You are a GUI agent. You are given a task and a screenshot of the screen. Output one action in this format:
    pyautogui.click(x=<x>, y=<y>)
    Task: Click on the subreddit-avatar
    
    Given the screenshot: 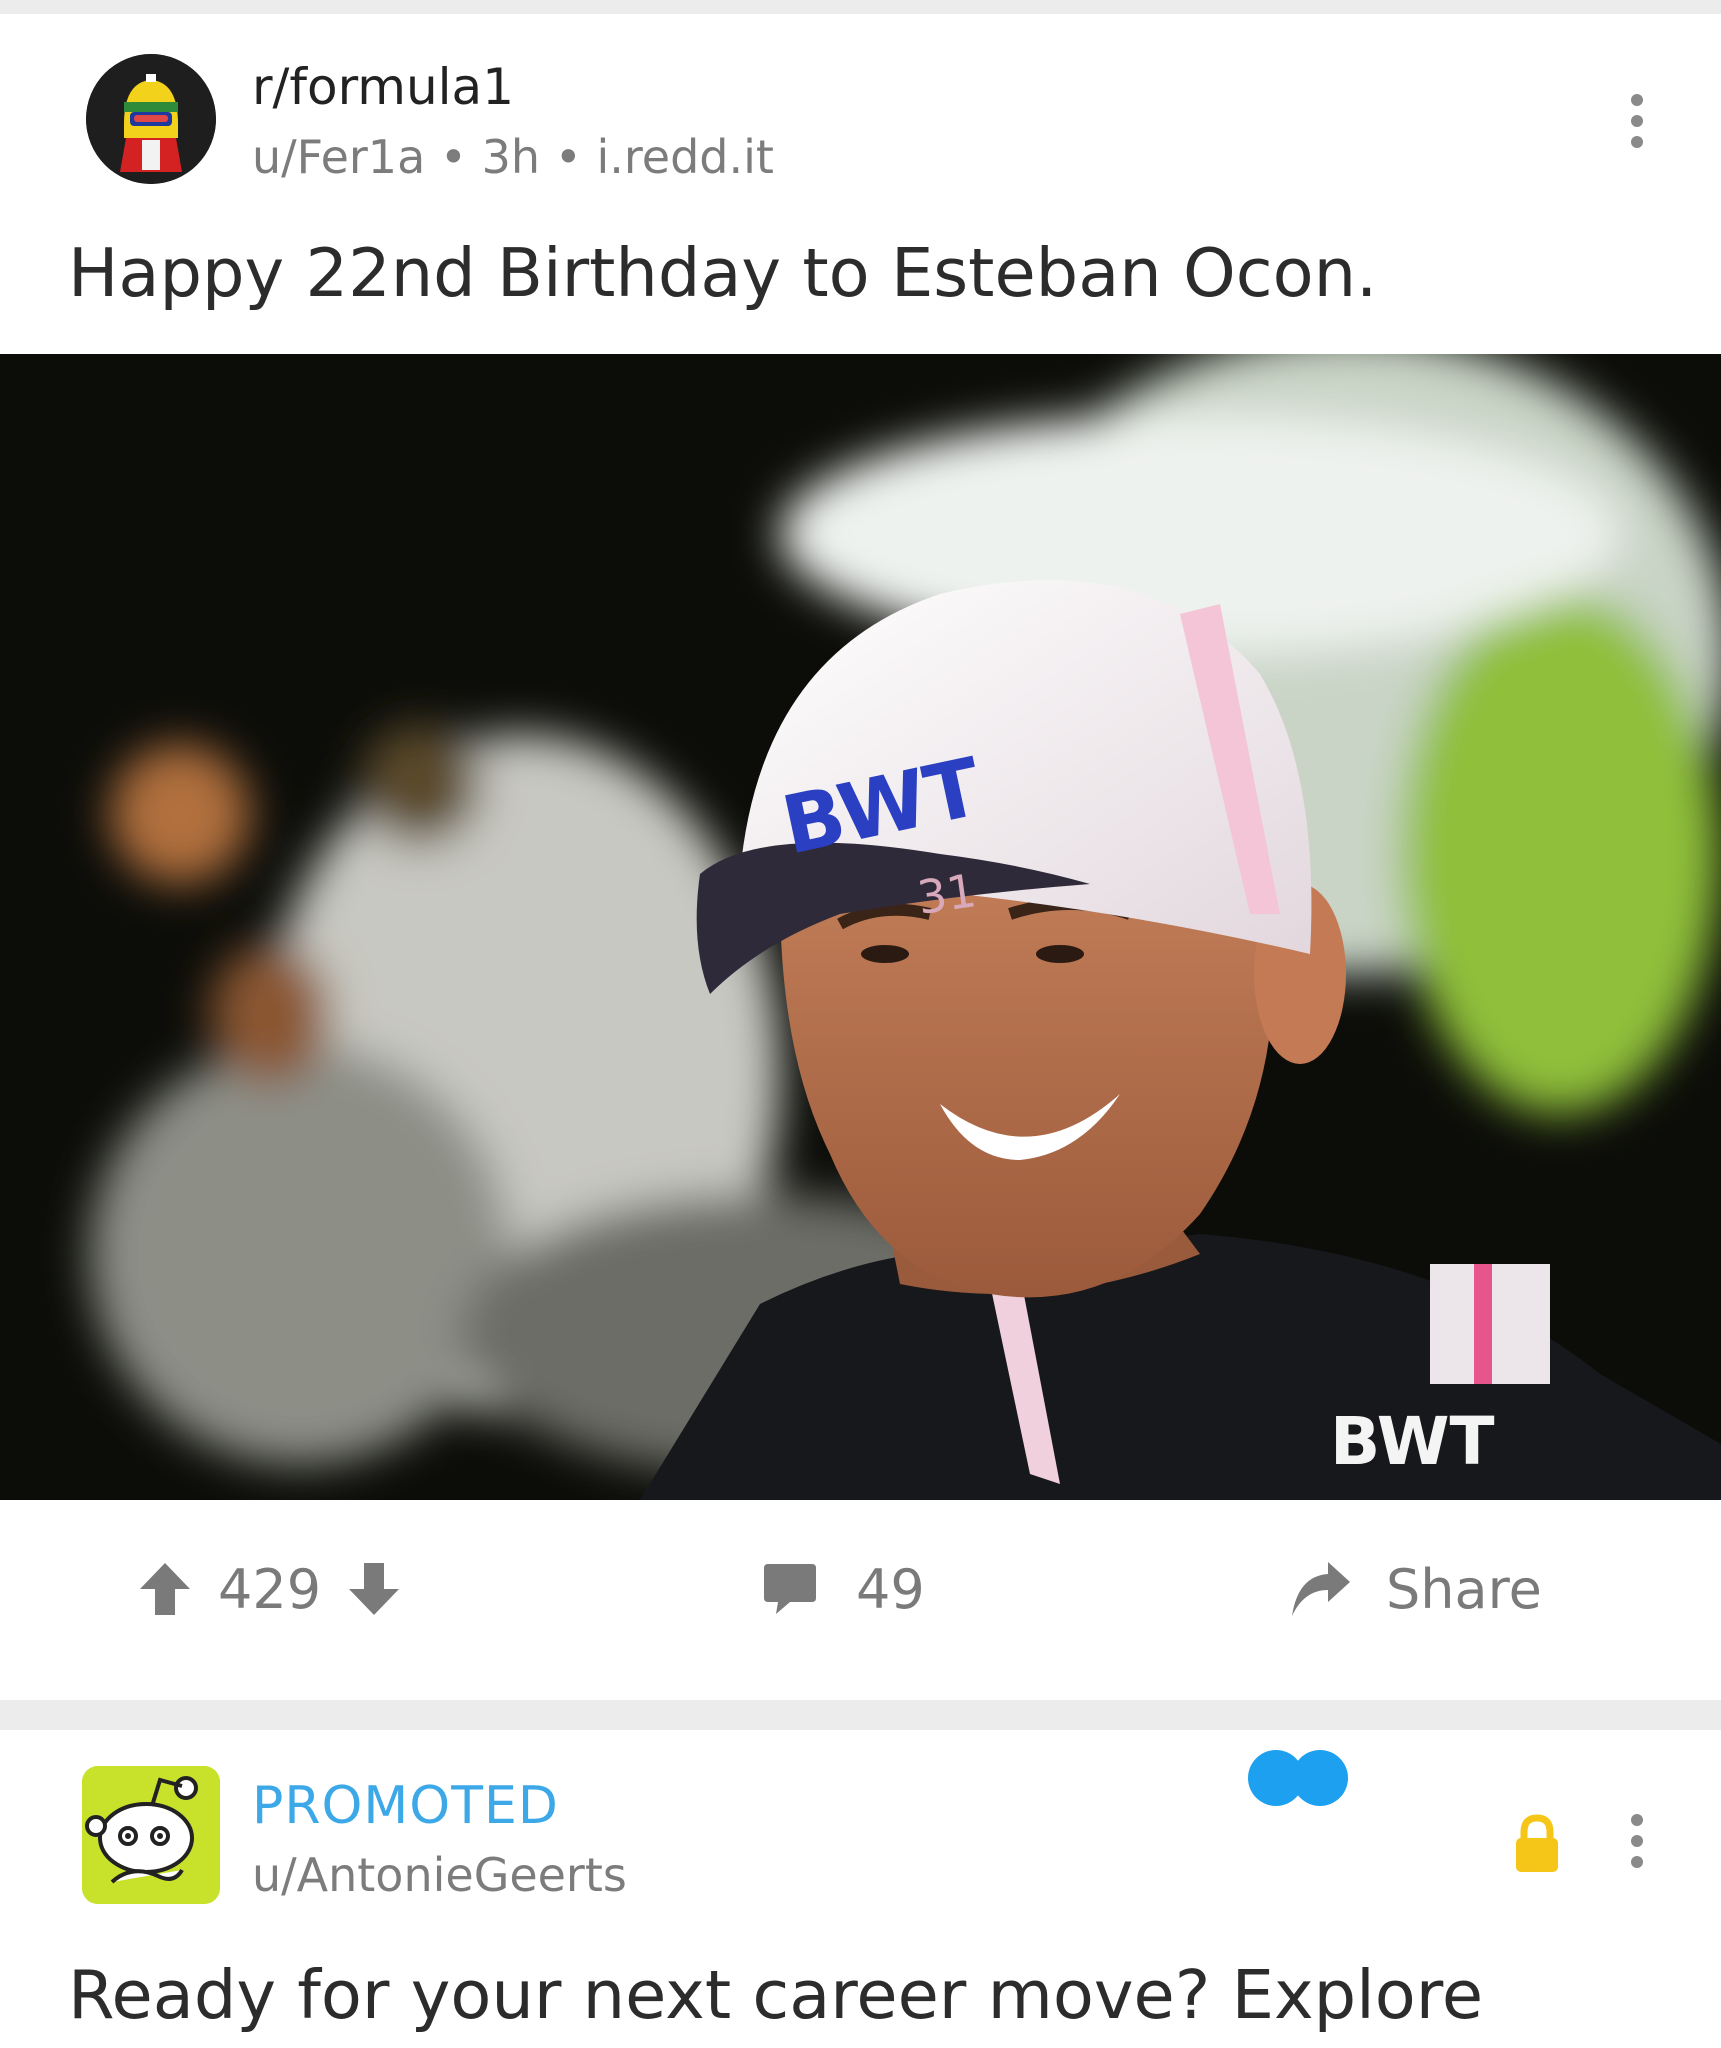 What is the action you would take?
    pyautogui.click(x=151, y=119)
    